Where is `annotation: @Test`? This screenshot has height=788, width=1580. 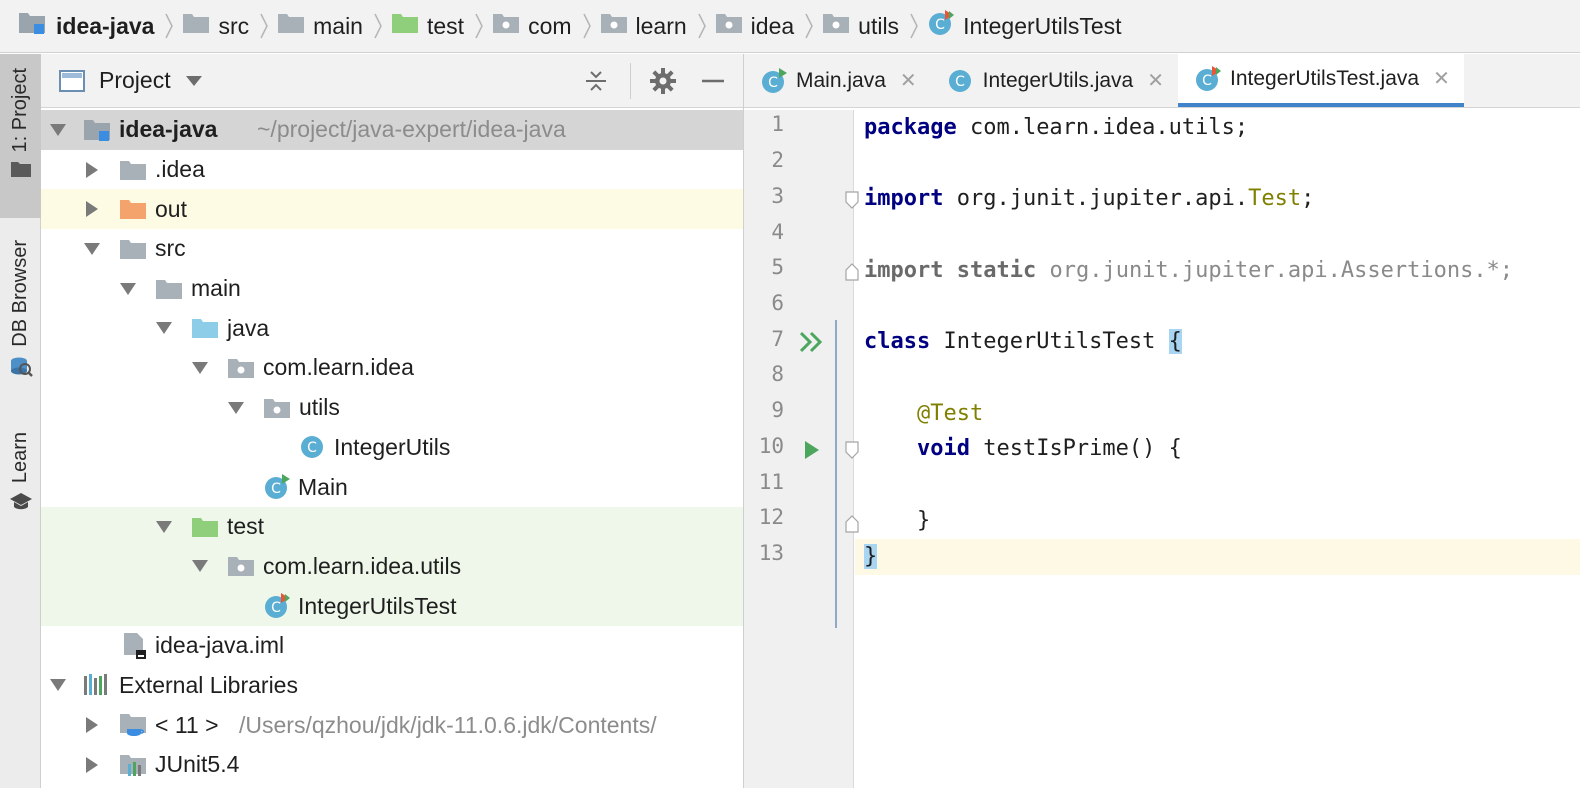
annotation: @Test is located at coordinates (950, 413).